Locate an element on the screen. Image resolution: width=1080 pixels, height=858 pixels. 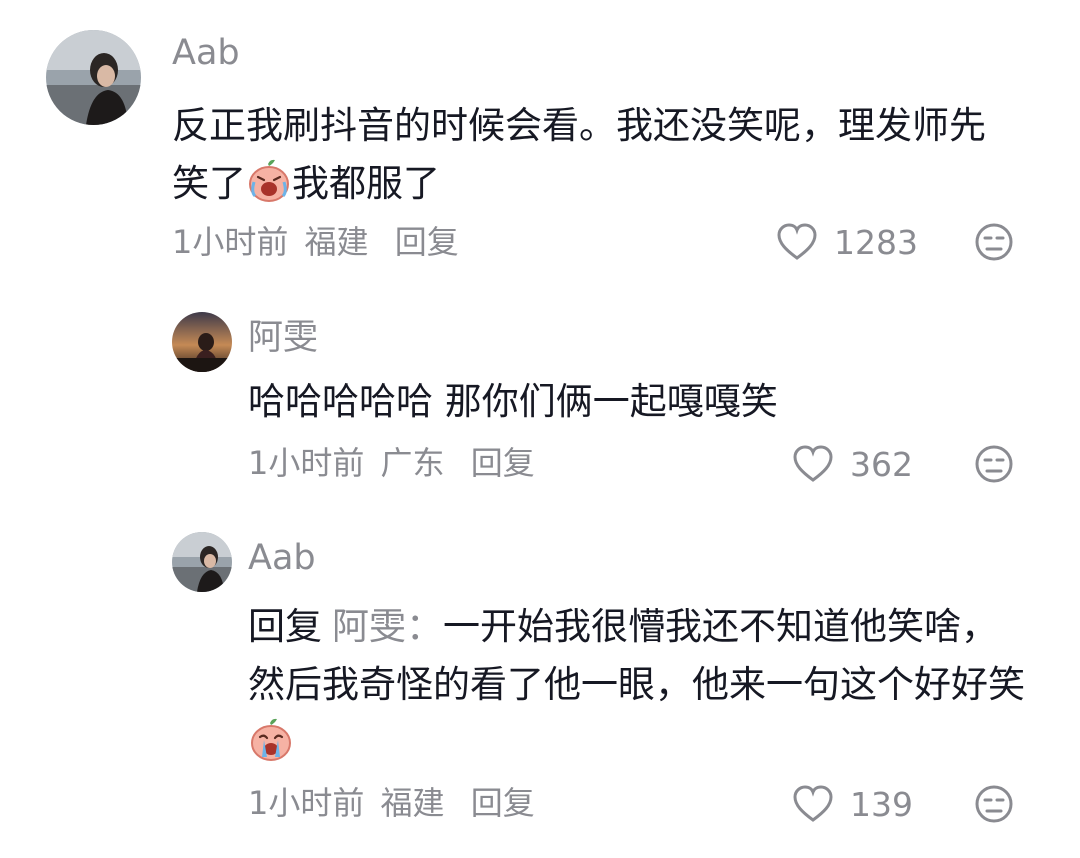
comment-meta: 1小时前 广东 回复 is located at coordinates (394, 463).